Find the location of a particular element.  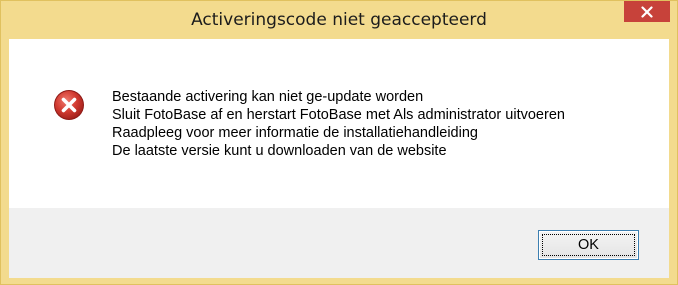

ok-button-label: OK is located at coordinates (588, 245).